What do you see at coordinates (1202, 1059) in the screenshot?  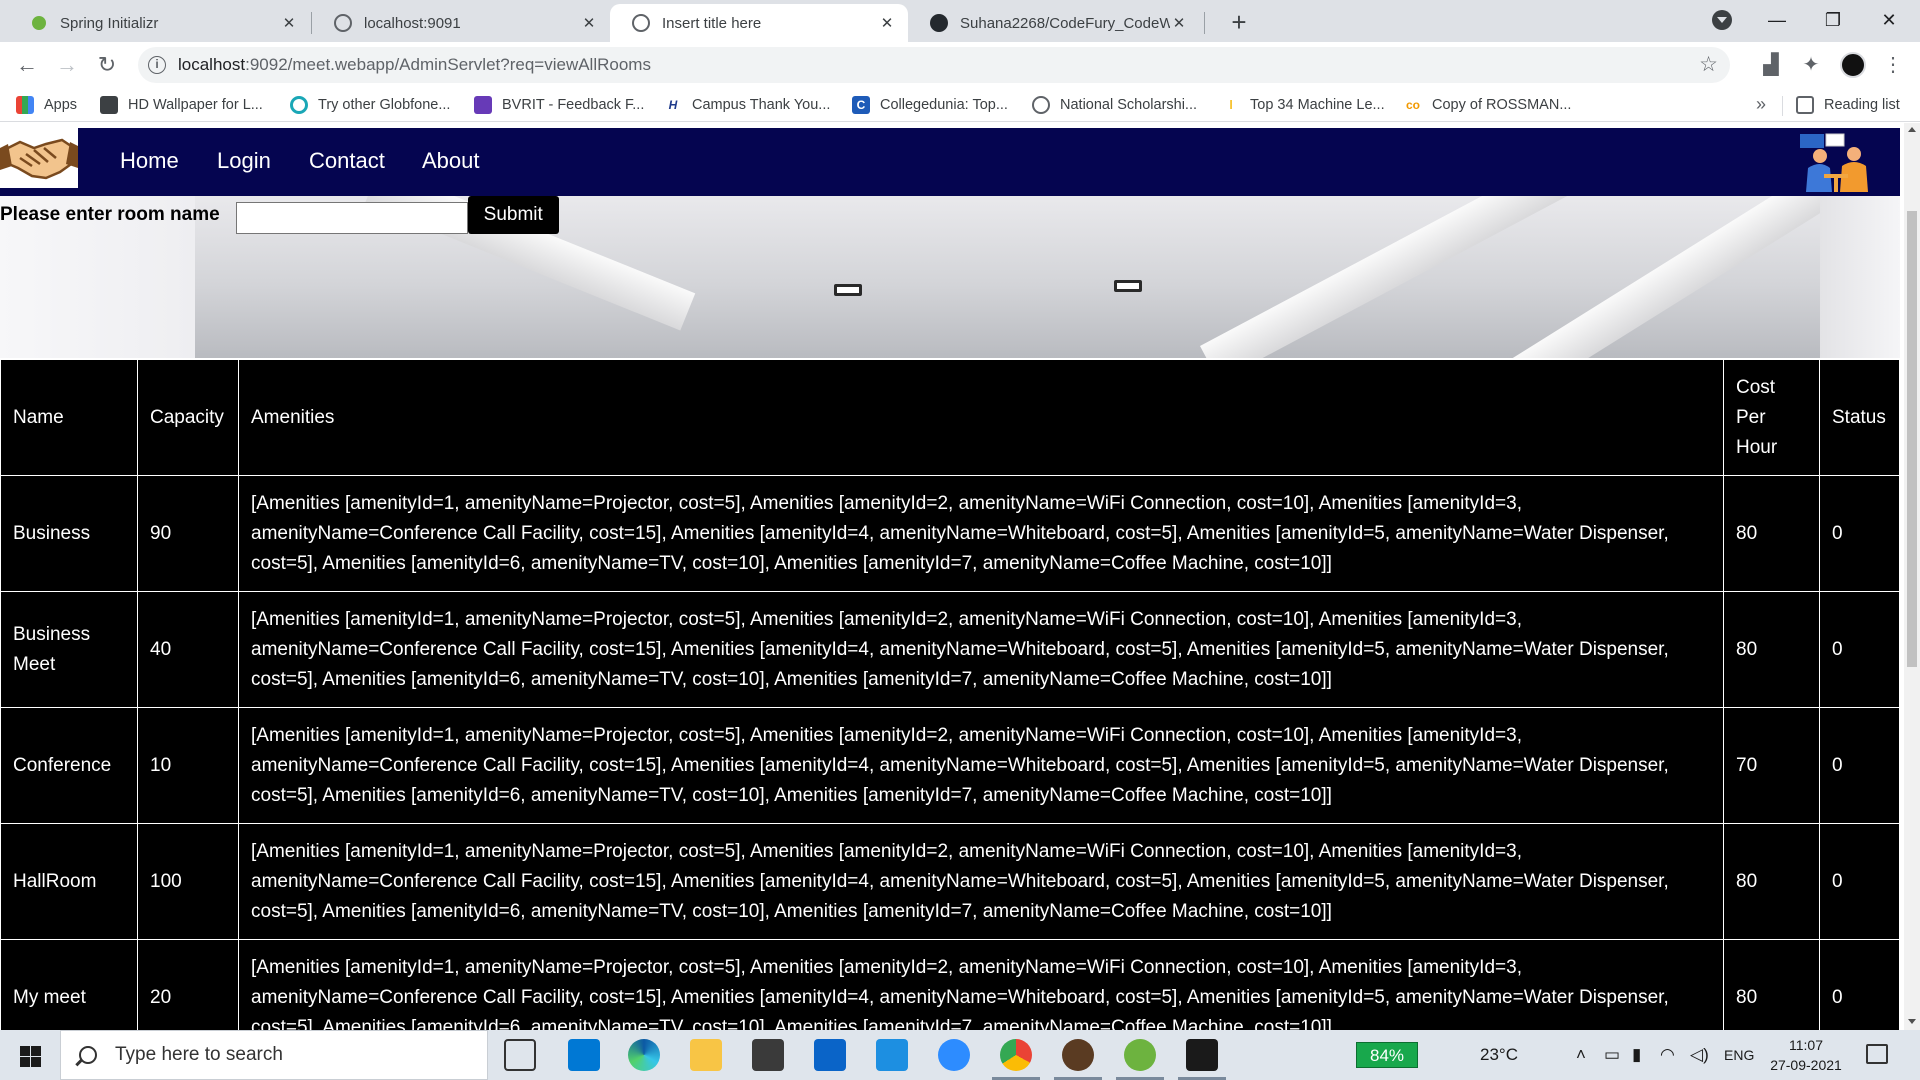 I see `mysql-icon` at bounding box center [1202, 1059].